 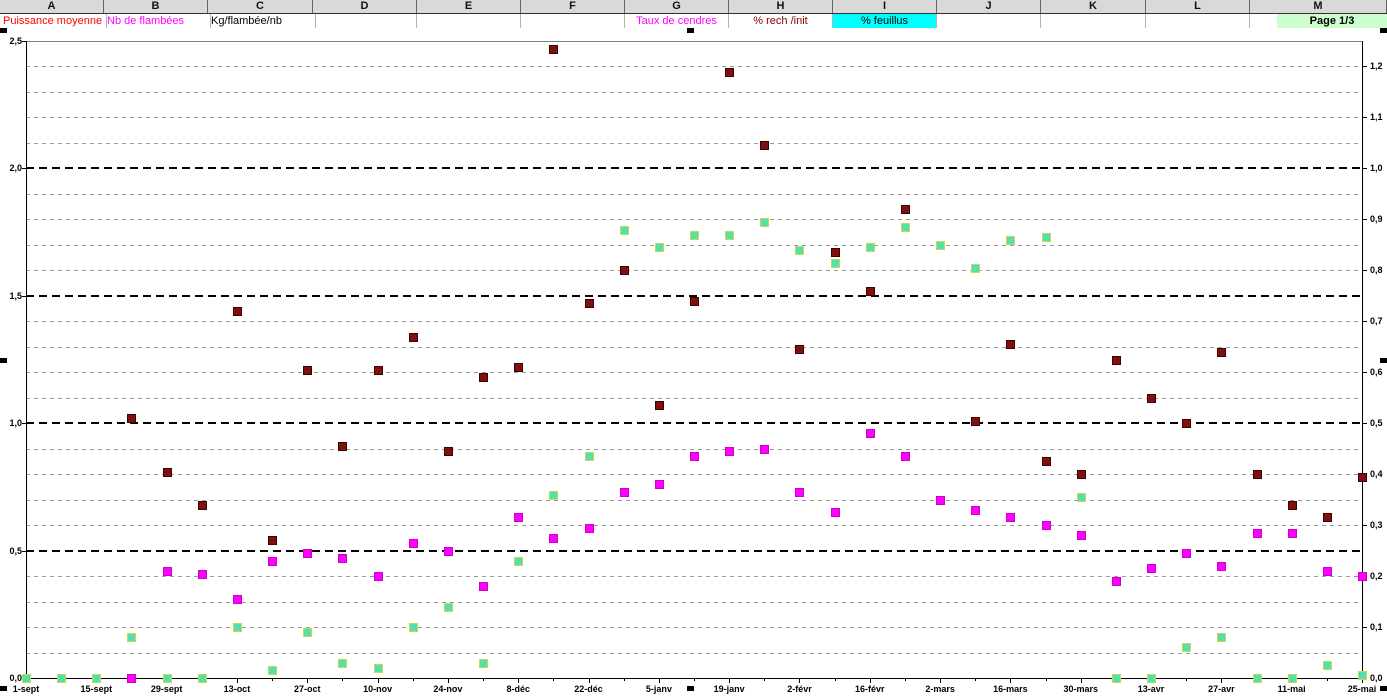 I want to click on left-value-axis, so click(x=26, y=359).